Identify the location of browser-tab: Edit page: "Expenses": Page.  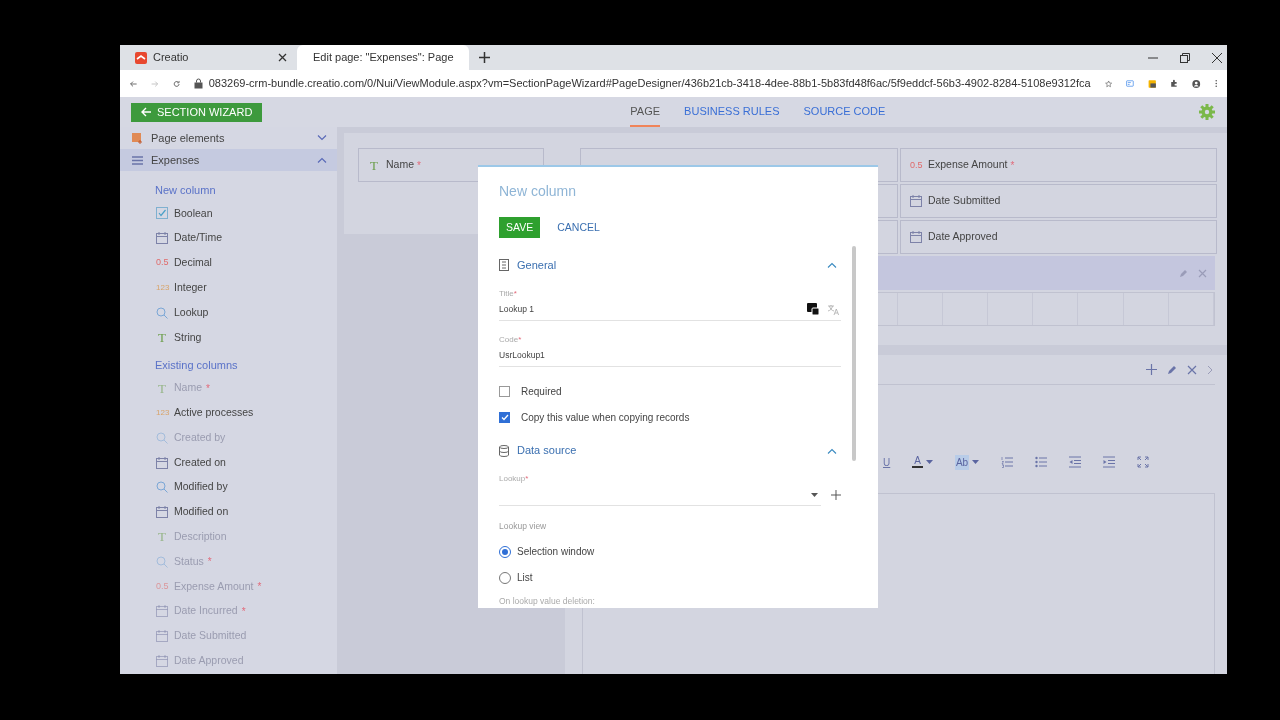
(383, 57).